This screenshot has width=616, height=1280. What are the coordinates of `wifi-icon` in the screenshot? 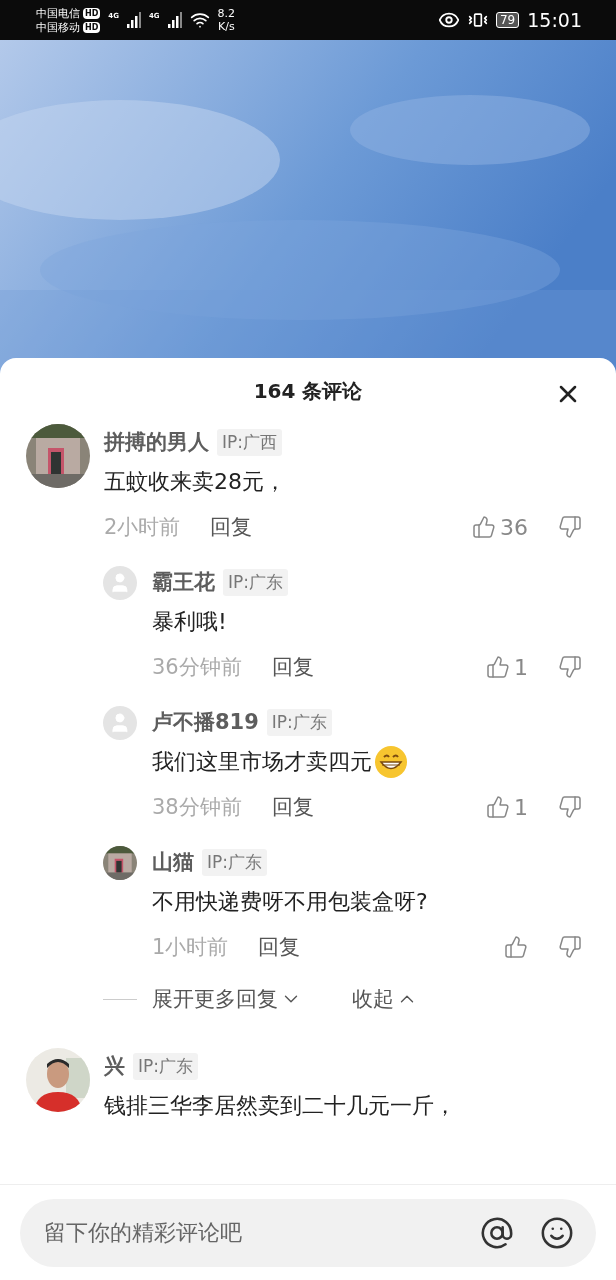 It's located at (199, 20).